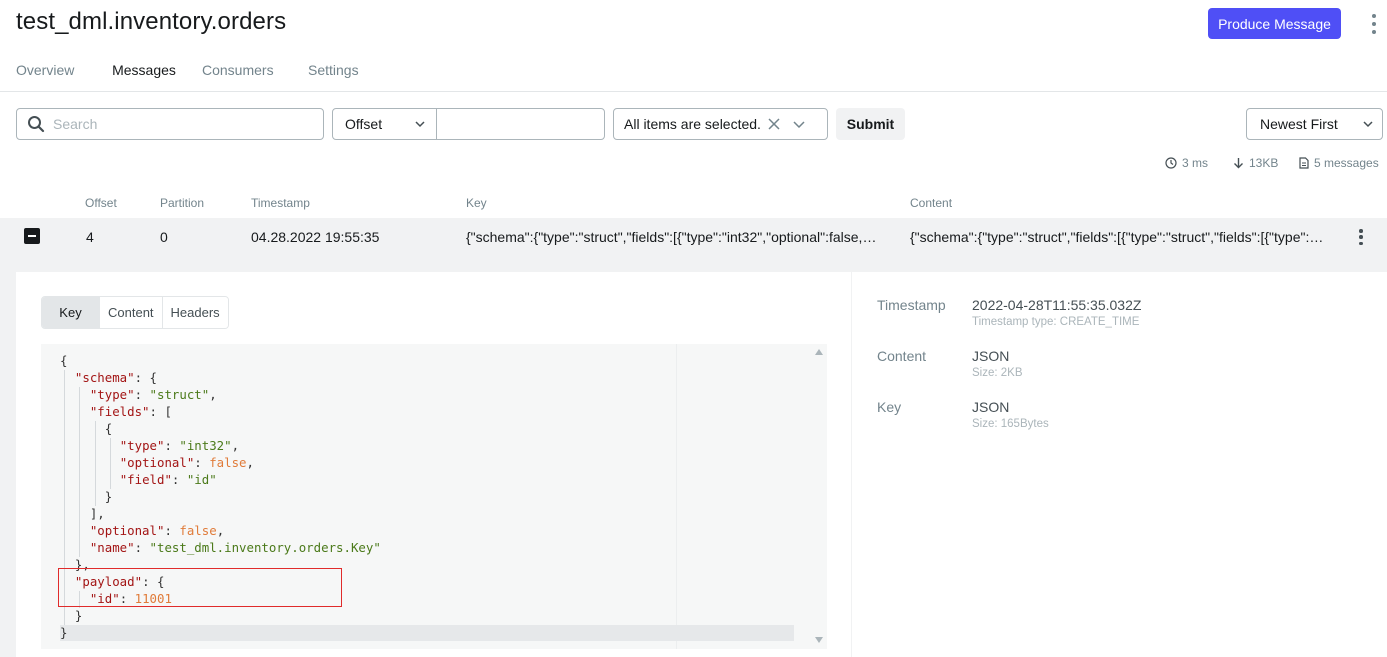 The width and height of the screenshot is (1387, 657). What do you see at coordinates (333, 77) in the screenshot?
I see `tab-settings: Settings` at bounding box center [333, 77].